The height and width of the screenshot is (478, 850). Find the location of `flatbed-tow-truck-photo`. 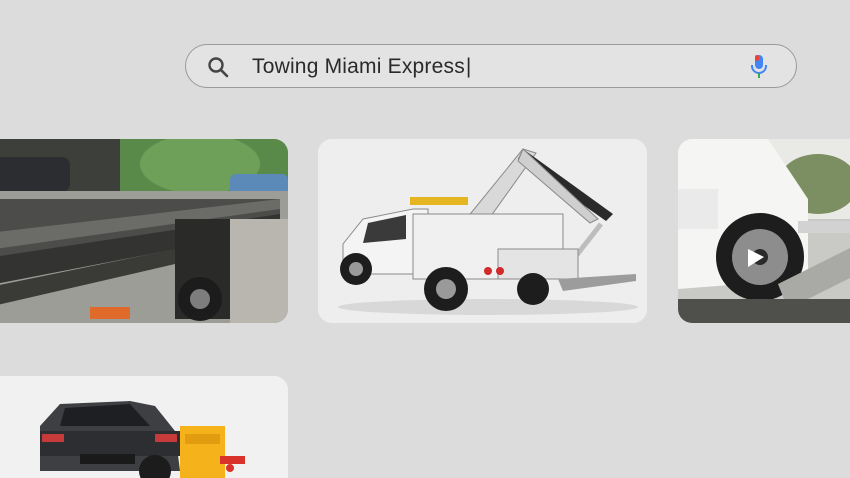

flatbed-tow-truck-photo is located at coordinates (144, 231).